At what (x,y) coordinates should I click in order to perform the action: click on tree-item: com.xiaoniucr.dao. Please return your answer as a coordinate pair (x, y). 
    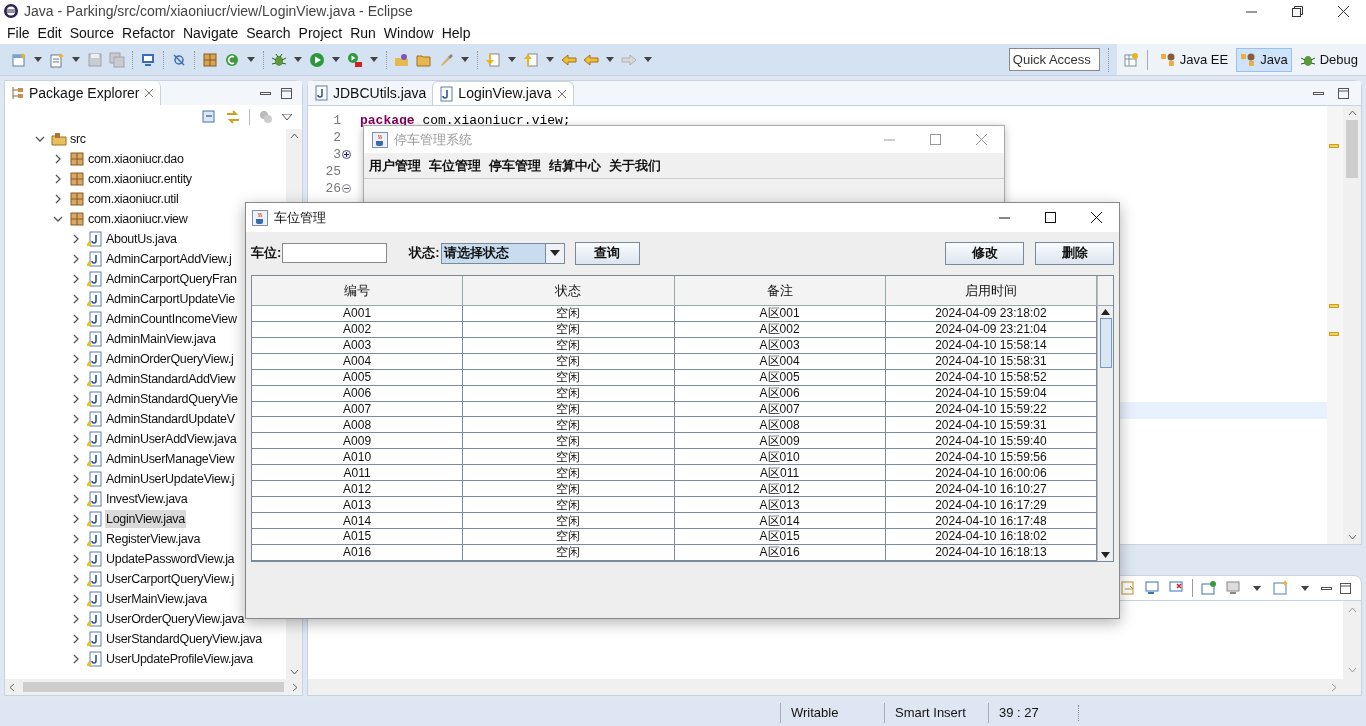
    Looking at the image, I should click on (136, 159).